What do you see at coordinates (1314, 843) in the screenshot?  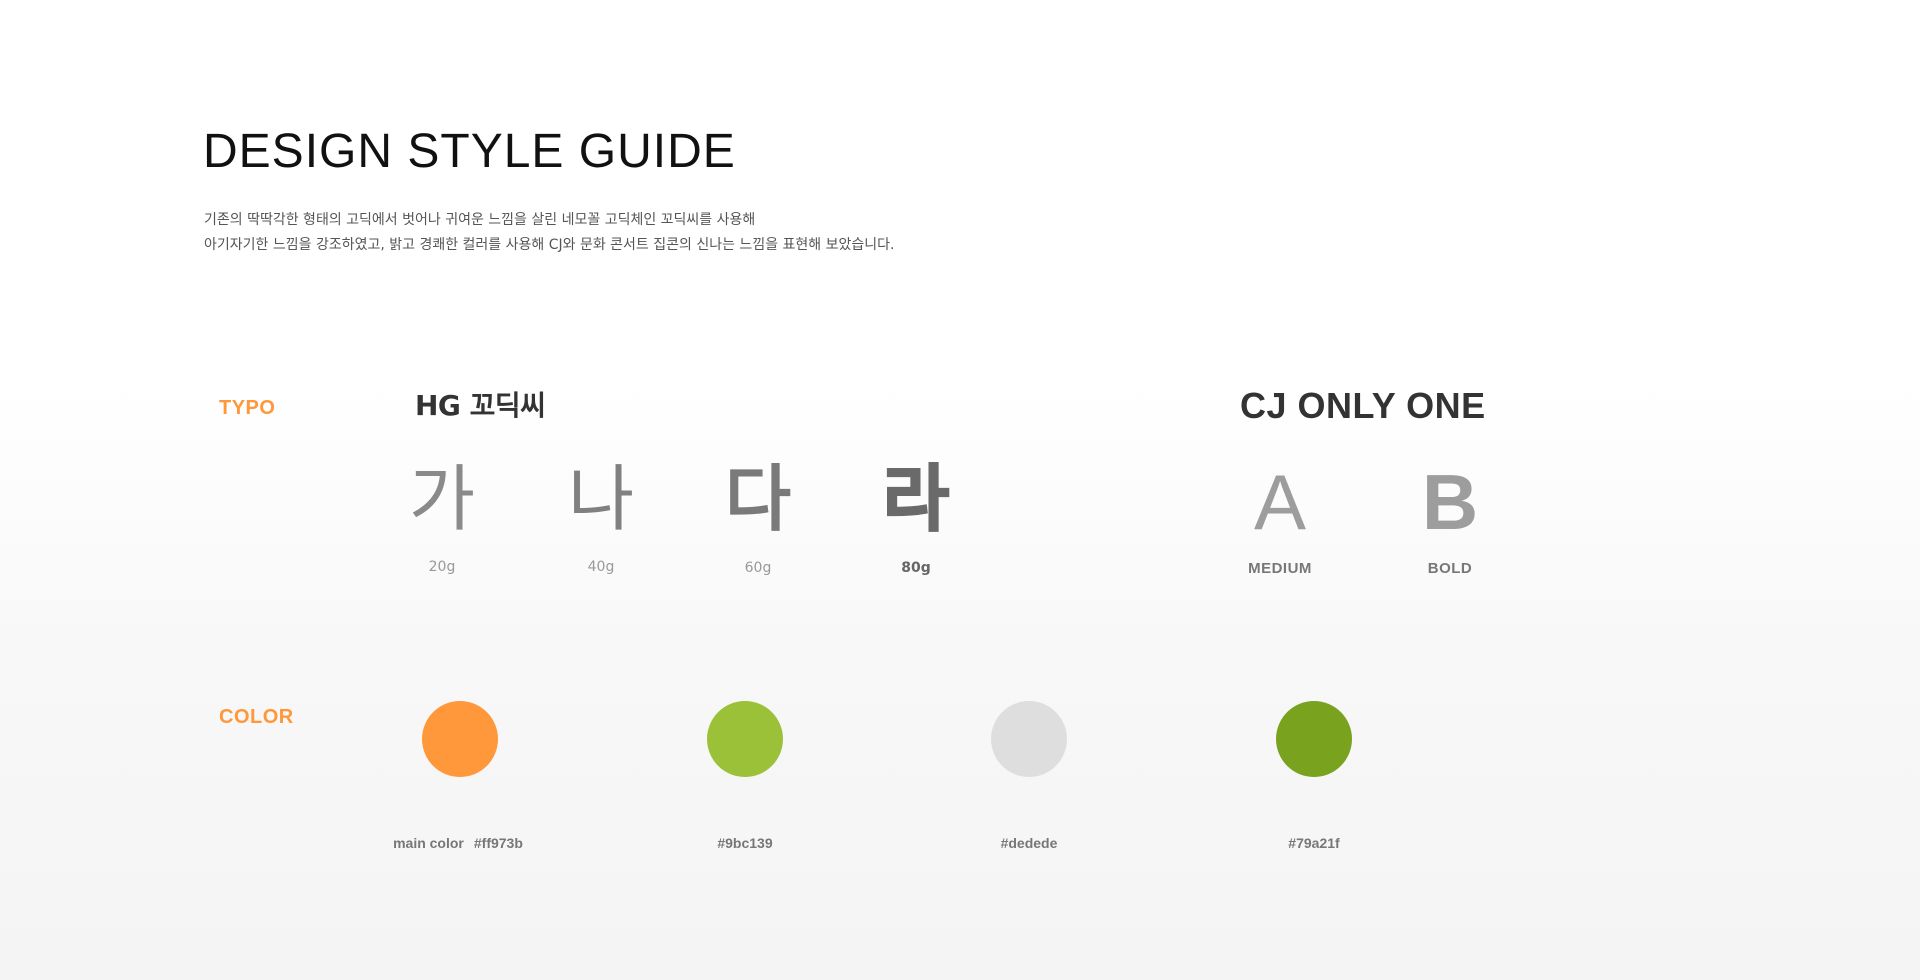 I see `color-label-dark-green: #79a21f` at bounding box center [1314, 843].